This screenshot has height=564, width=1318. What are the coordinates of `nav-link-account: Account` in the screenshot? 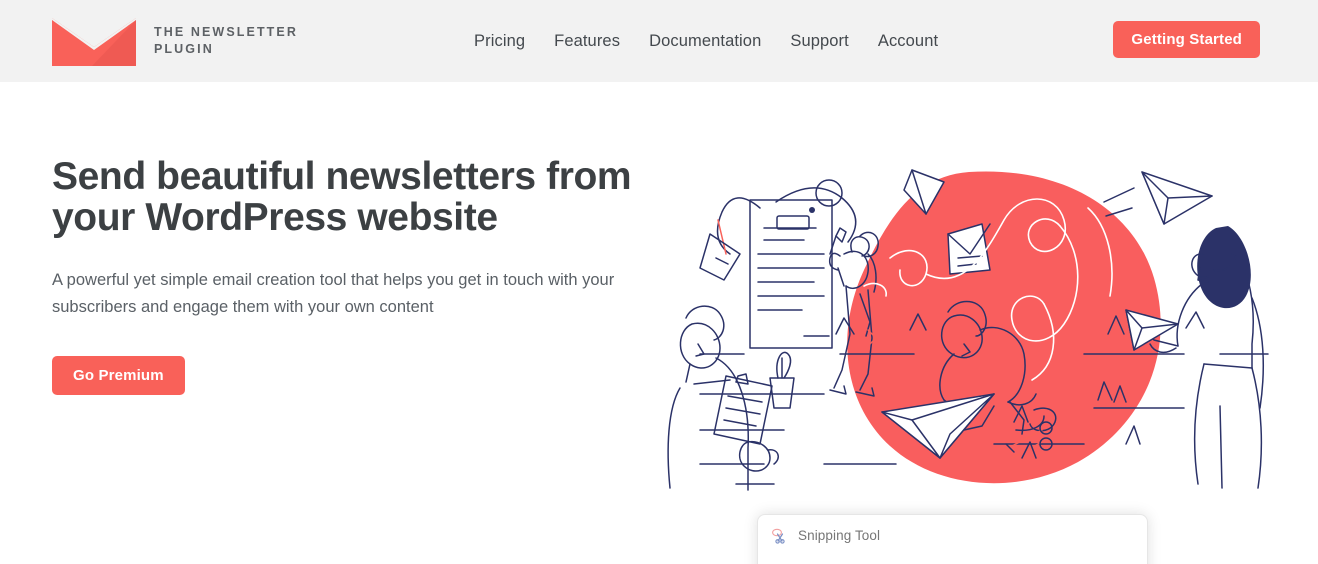 It's located at (908, 41).